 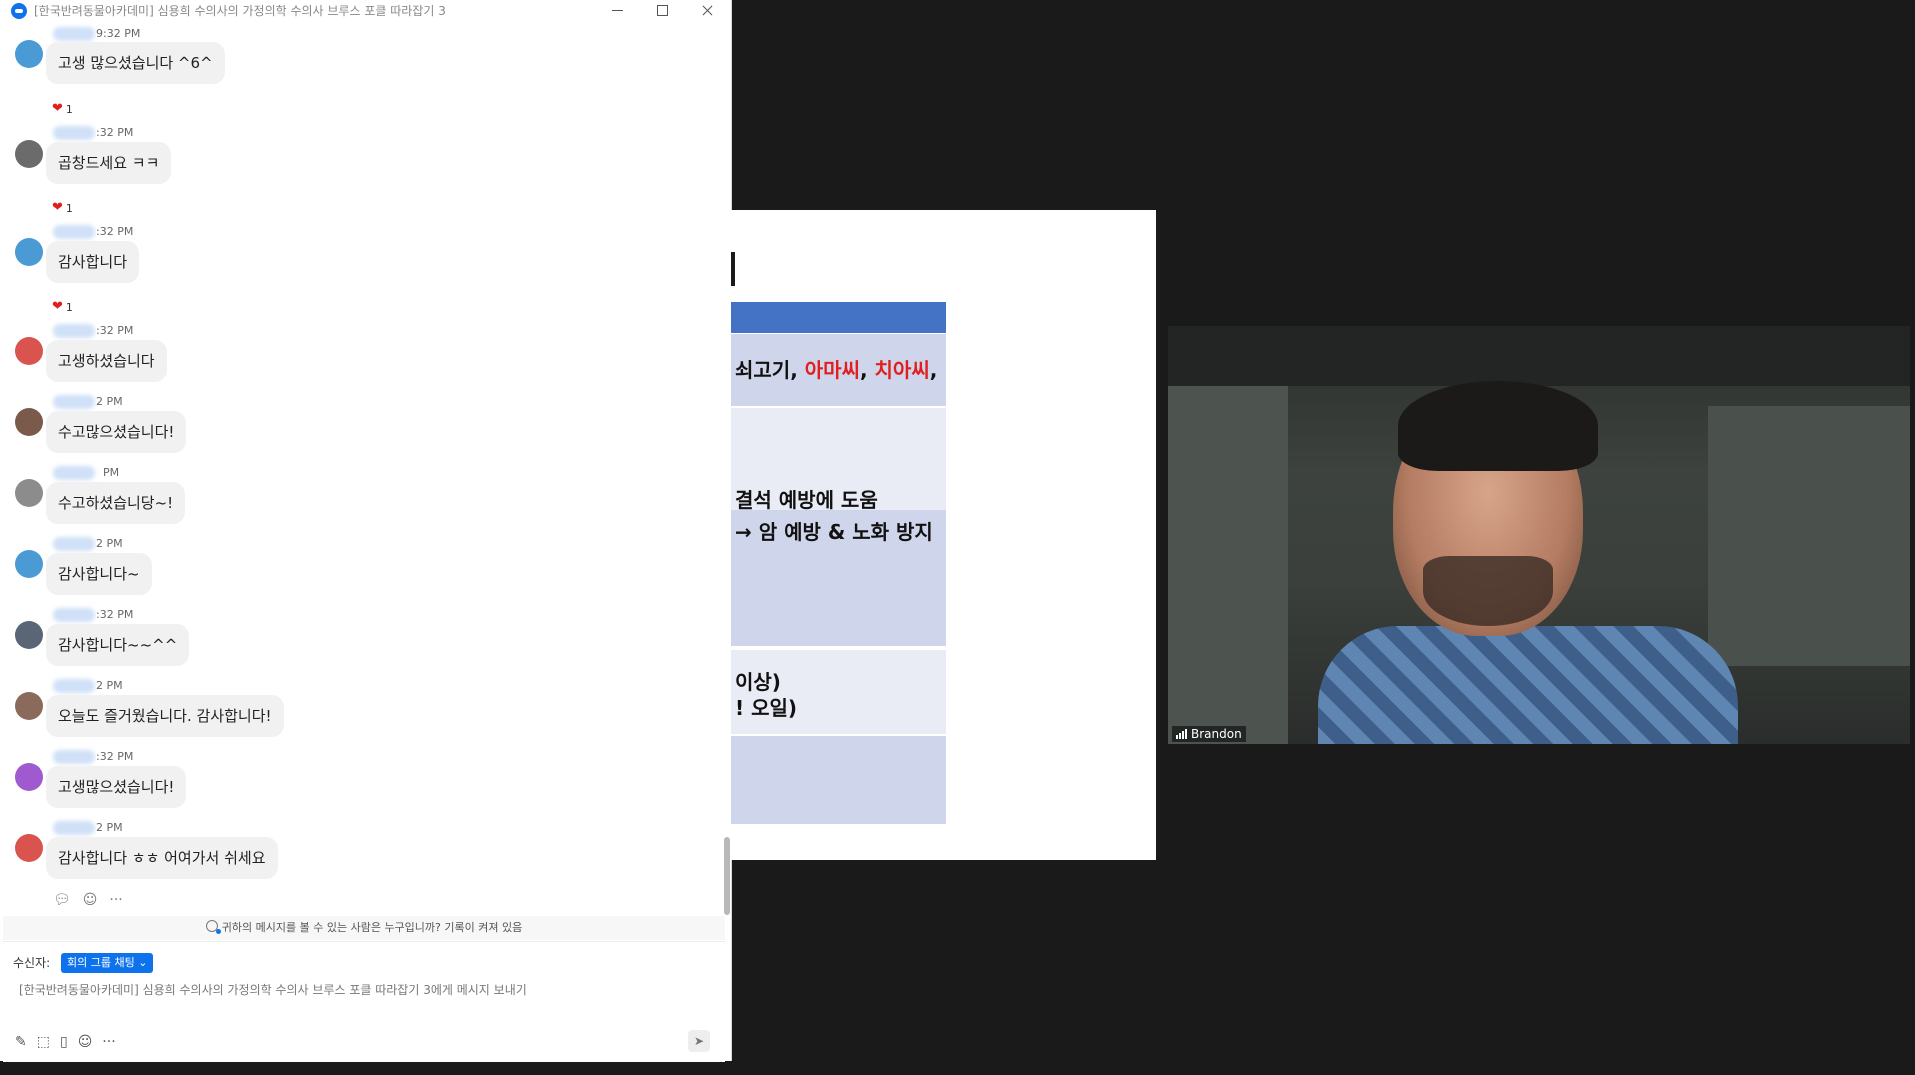 I want to click on recipient-value: 회의 그룹 채팅, so click(x=101, y=962).